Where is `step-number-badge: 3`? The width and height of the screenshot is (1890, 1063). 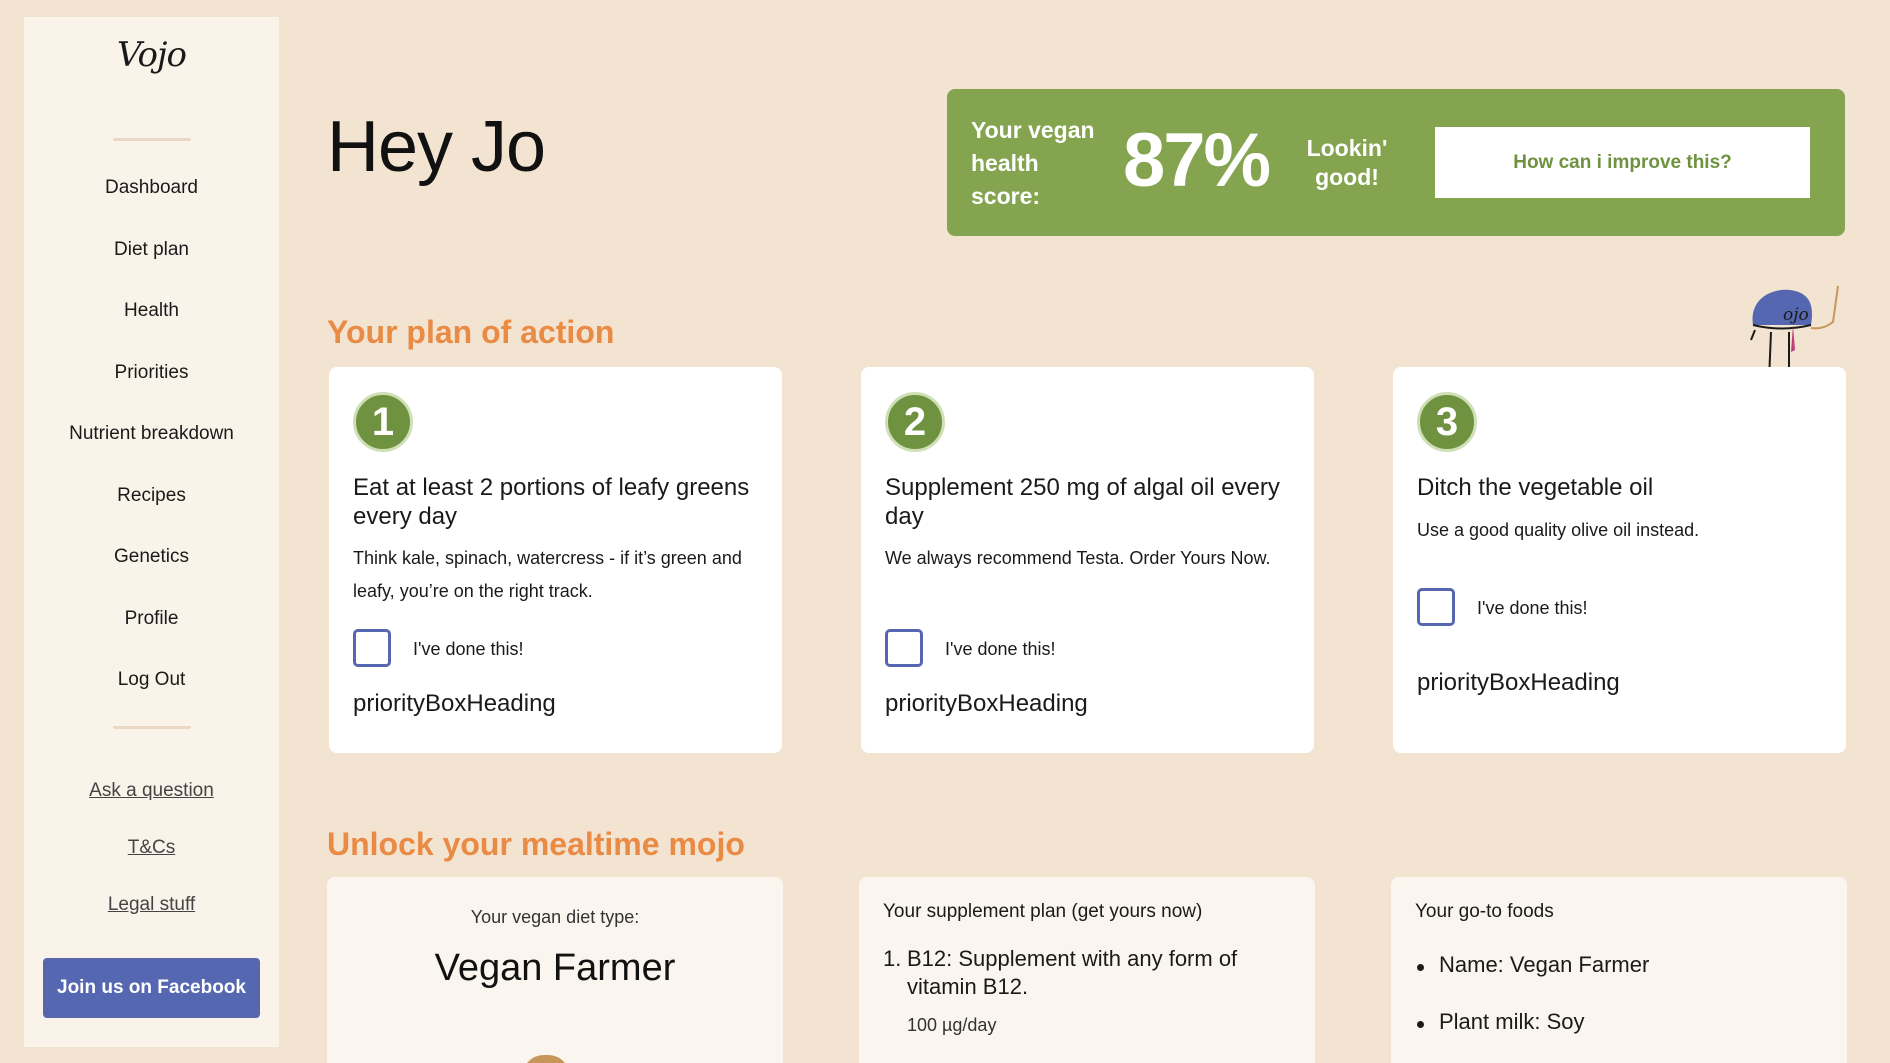 step-number-badge: 3 is located at coordinates (1447, 422).